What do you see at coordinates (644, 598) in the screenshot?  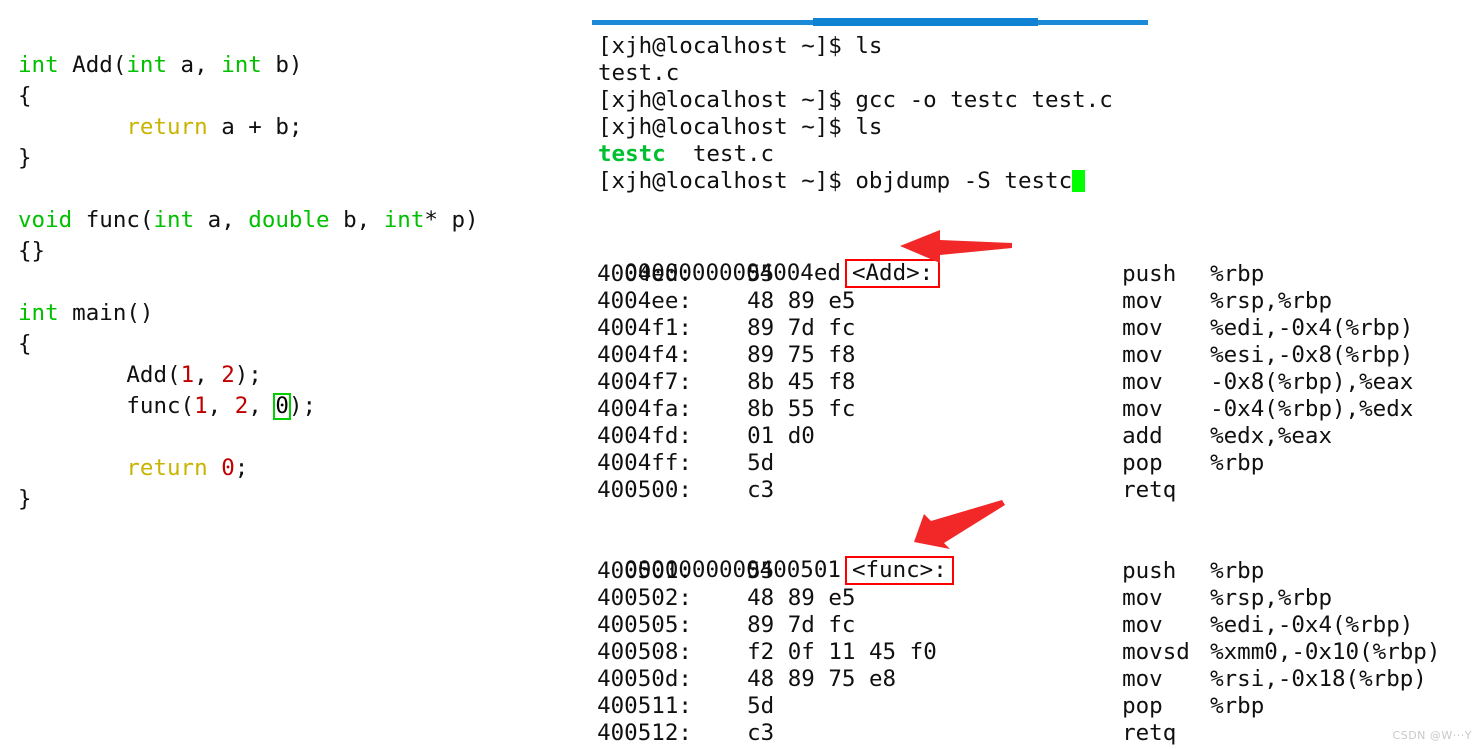 I see `disasm-address: 400502:` at bounding box center [644, 598].